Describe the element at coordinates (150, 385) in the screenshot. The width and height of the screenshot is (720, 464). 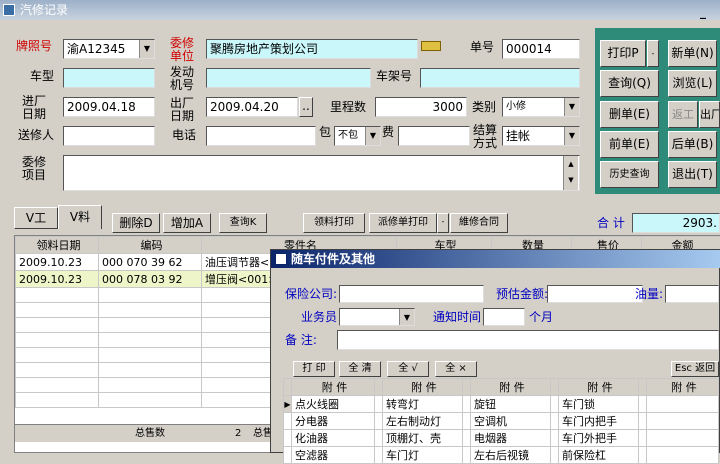
I see `row-cell` at that location.